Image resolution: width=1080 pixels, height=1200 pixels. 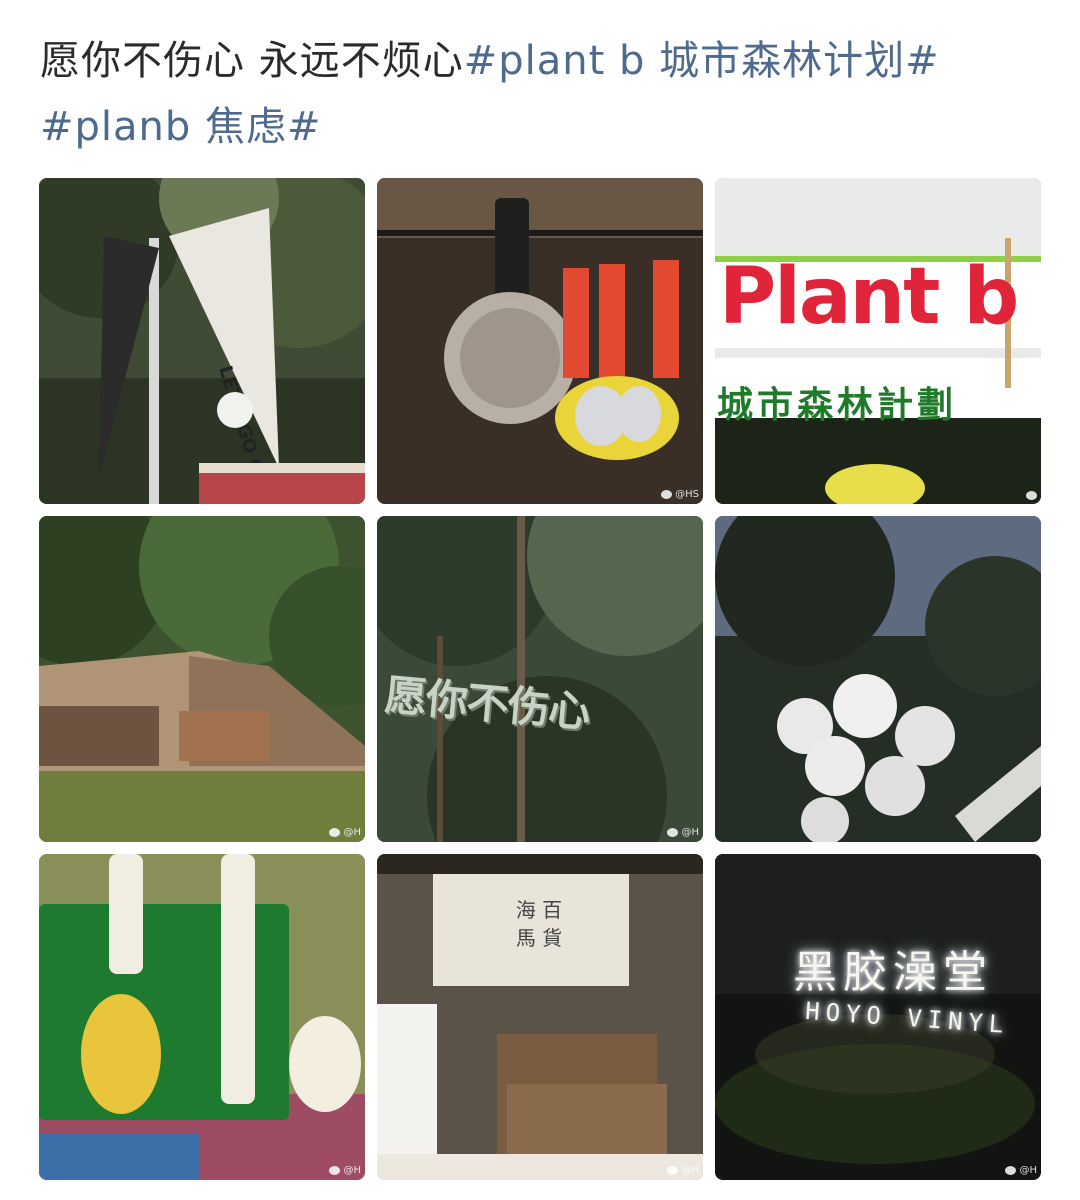 What do you see at coordinates (702, 61) in the screenshot?
I see `topic-link-plant-b: #plant b 城市森林计划#` at bounding box center [702, 61].